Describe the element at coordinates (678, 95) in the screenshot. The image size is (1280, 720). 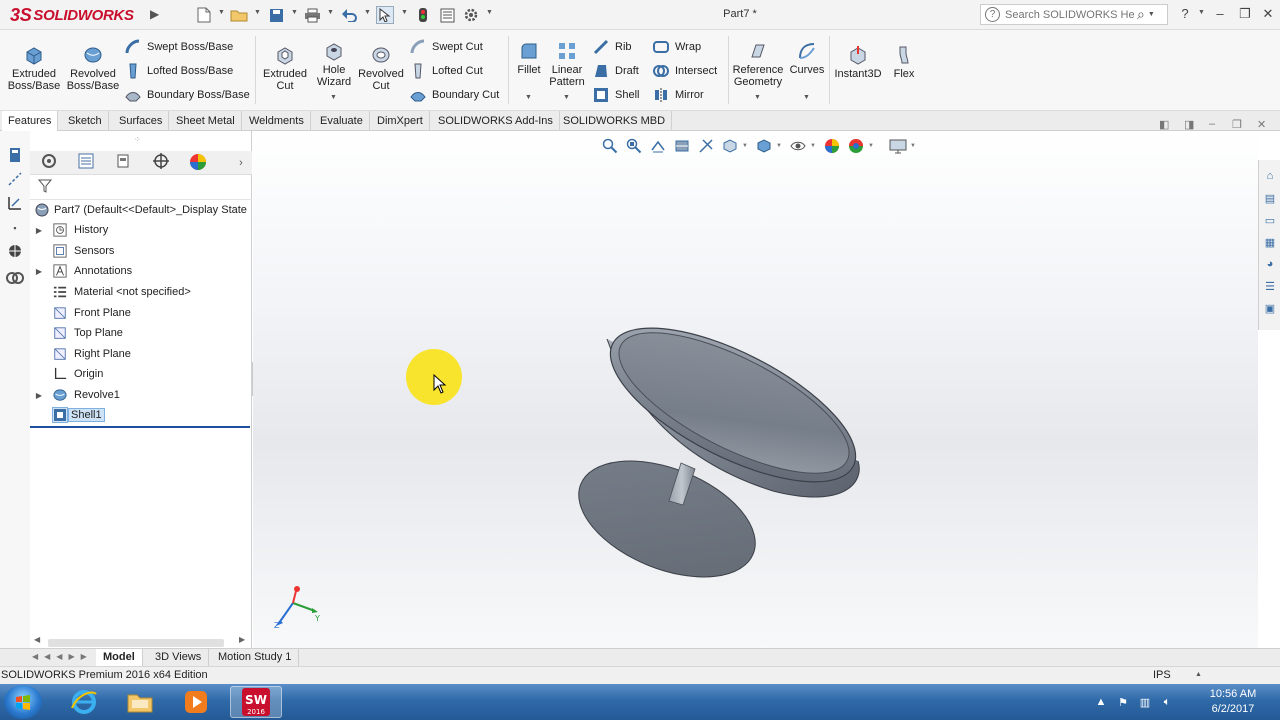
I see `mirror-button: Mirror` at that location.